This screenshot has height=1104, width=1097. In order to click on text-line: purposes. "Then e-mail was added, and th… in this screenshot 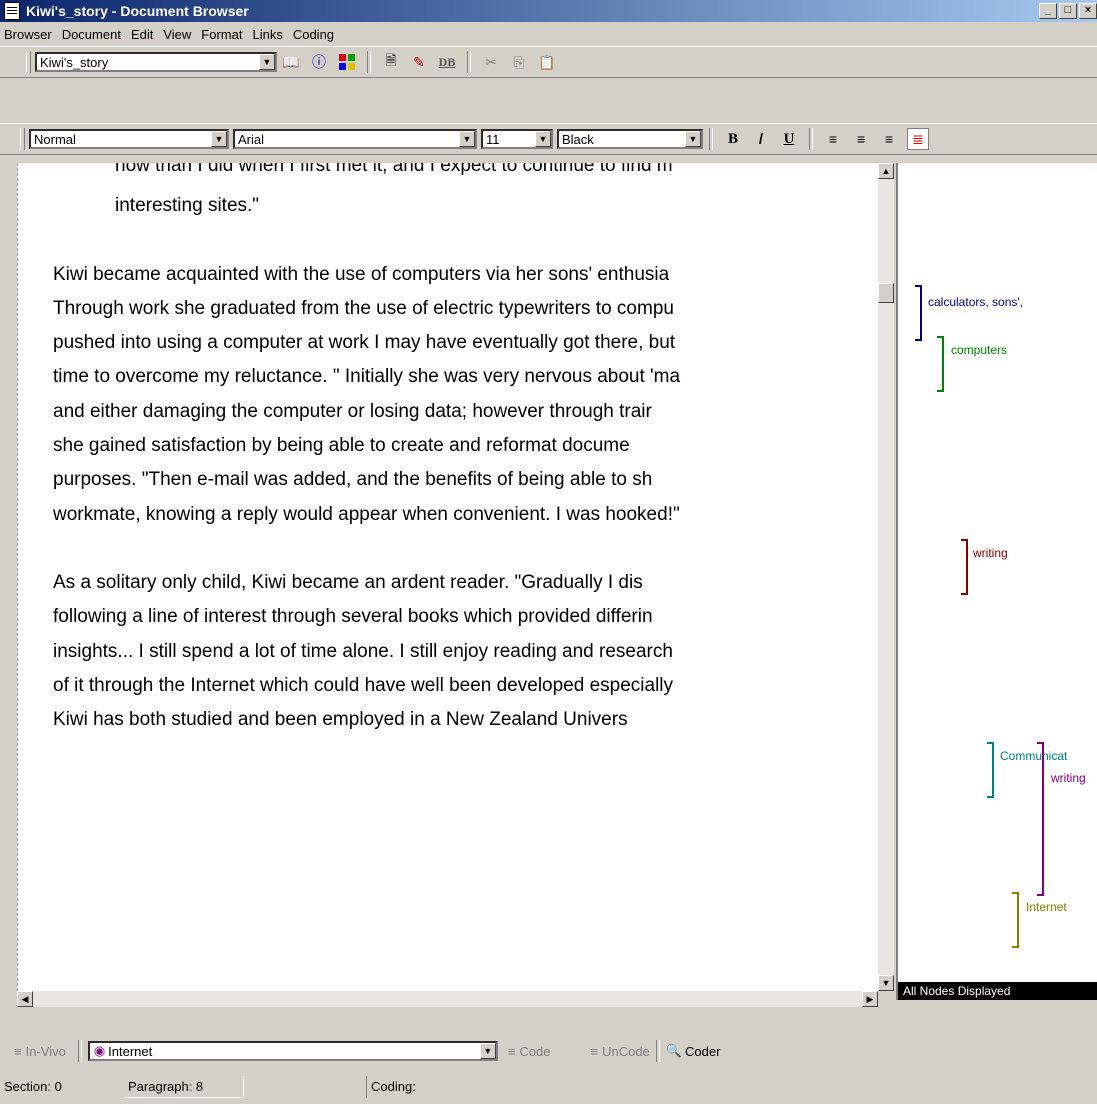, I will do `click(353, 480)`.